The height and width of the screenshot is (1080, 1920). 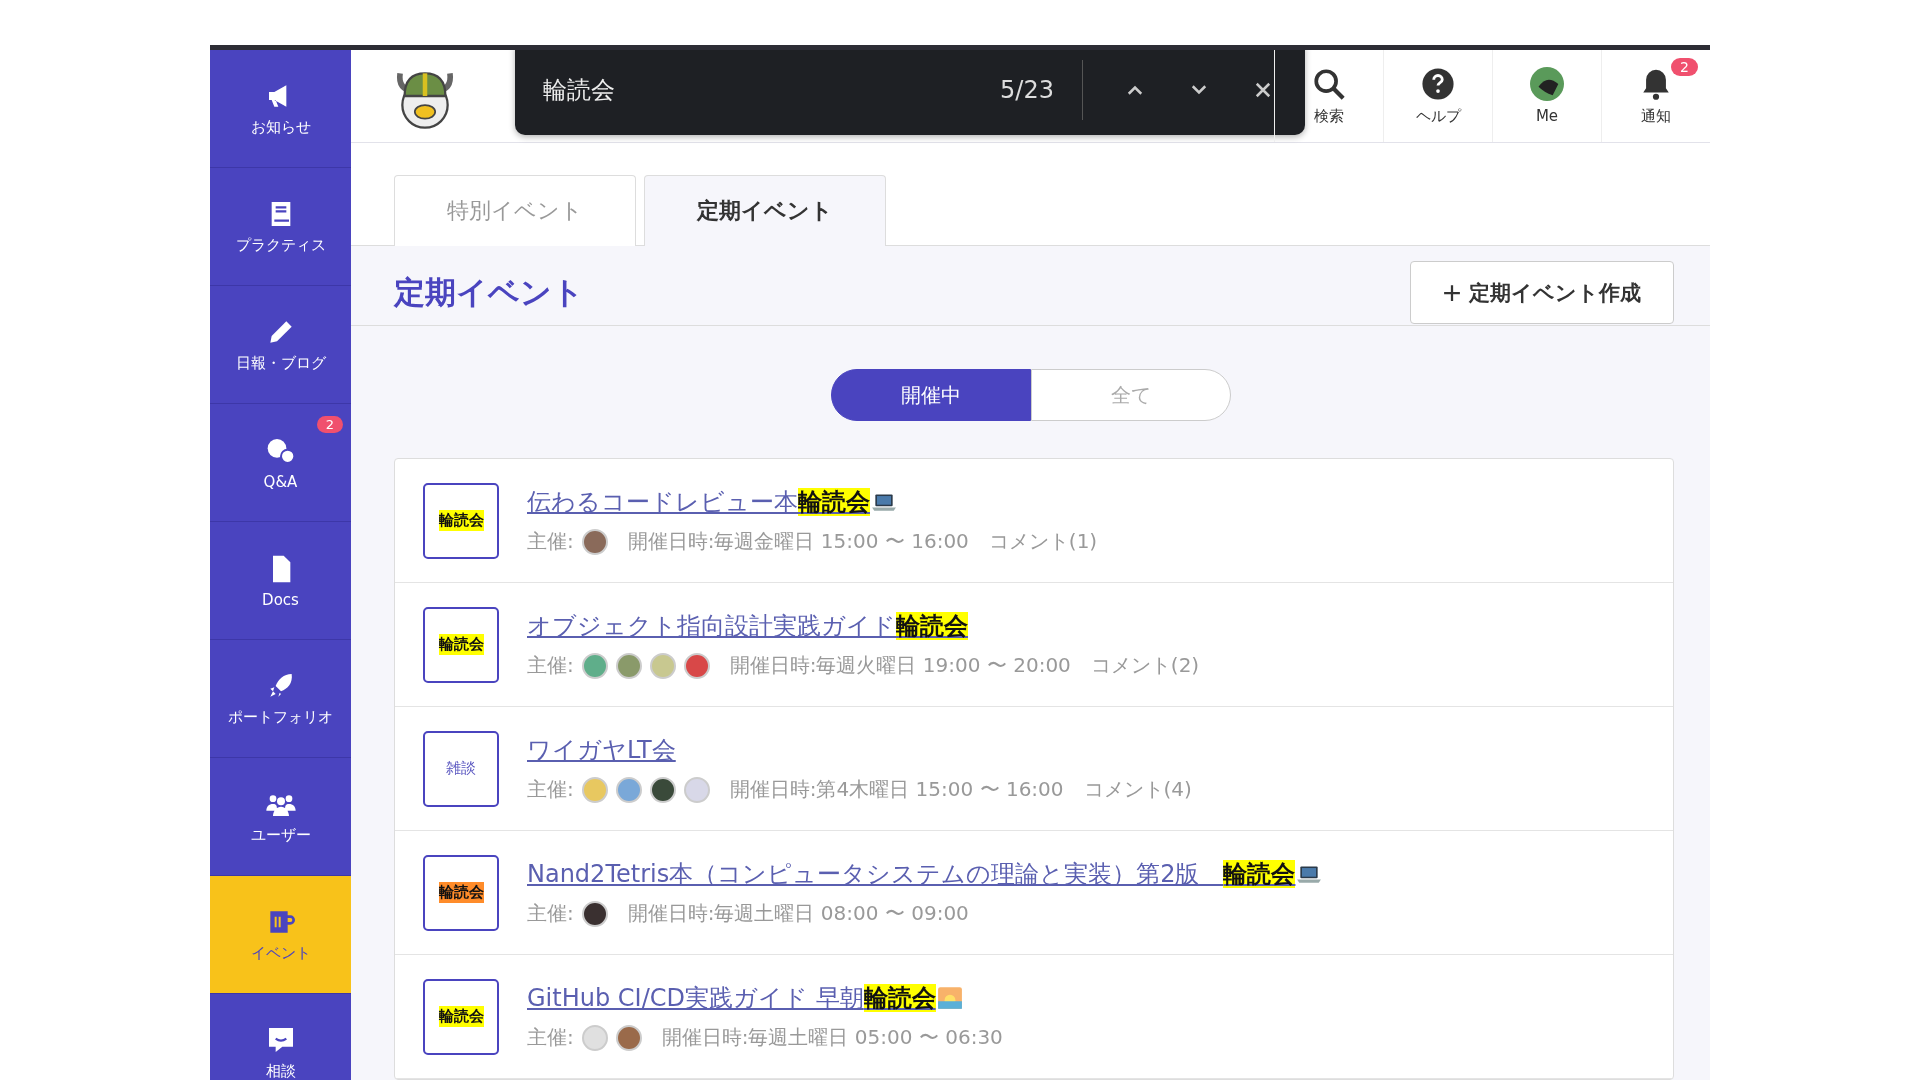 What do you see at coordinates (329, 424) in the screenshot?
I see `count-badge: 2` at bounding box center [329, 424].